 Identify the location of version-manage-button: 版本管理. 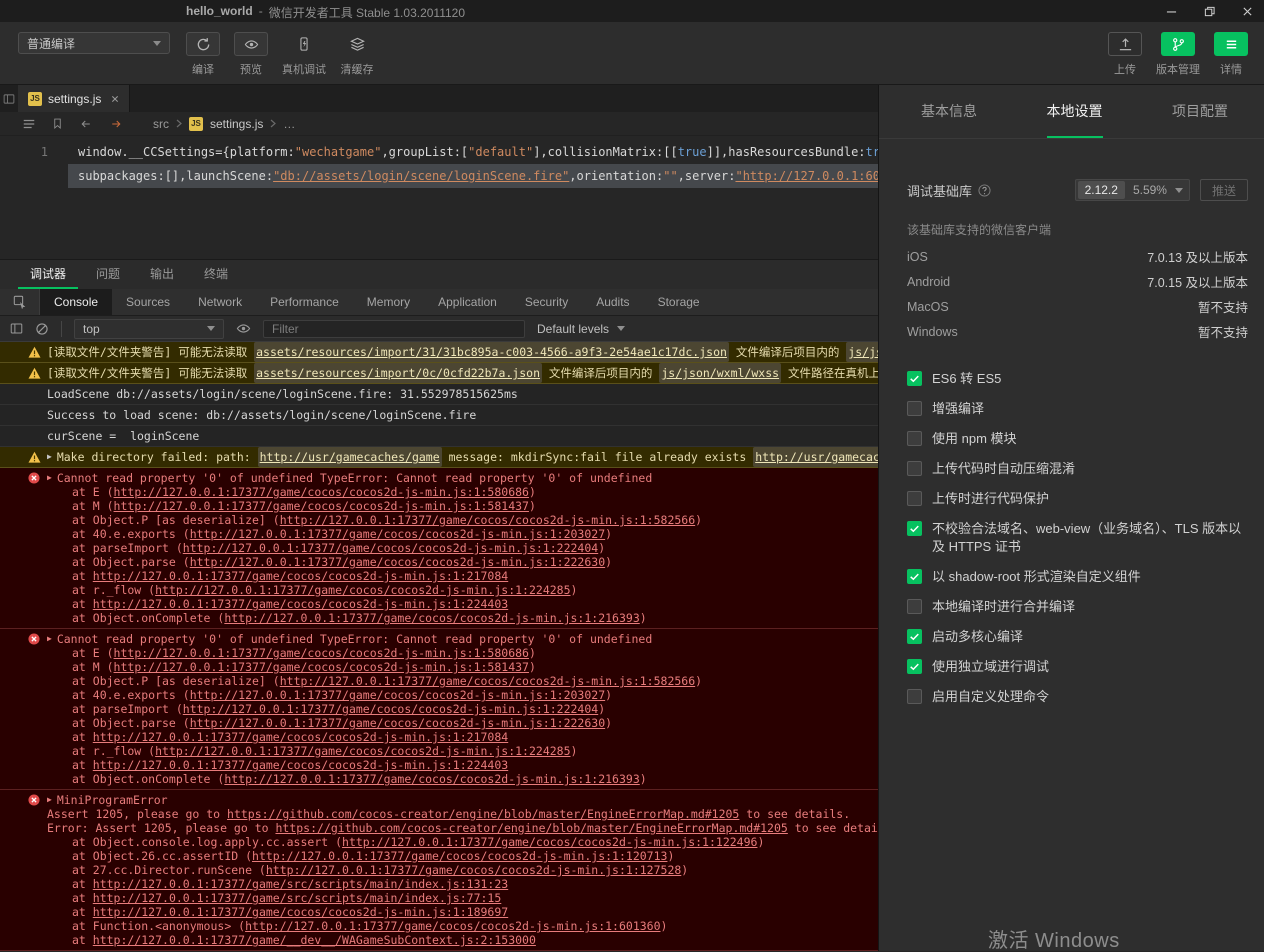
(1178, 54).